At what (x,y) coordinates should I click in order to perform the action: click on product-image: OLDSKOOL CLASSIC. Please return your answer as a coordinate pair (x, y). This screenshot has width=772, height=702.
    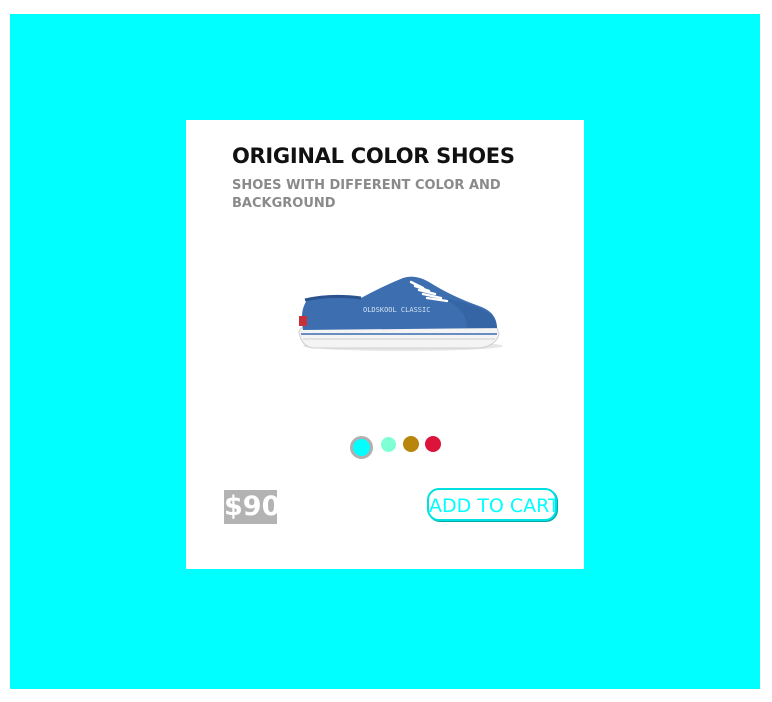
    Looking at the image, I should click on (402, 322).